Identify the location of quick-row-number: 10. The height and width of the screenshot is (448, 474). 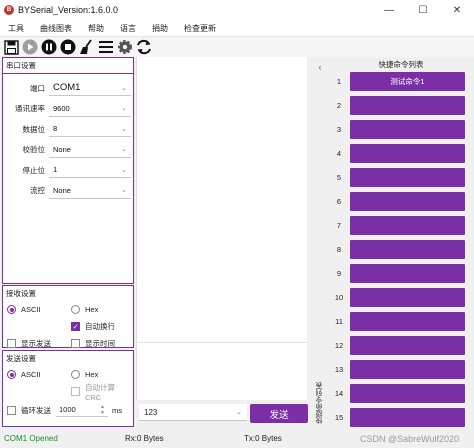
(339, 297).